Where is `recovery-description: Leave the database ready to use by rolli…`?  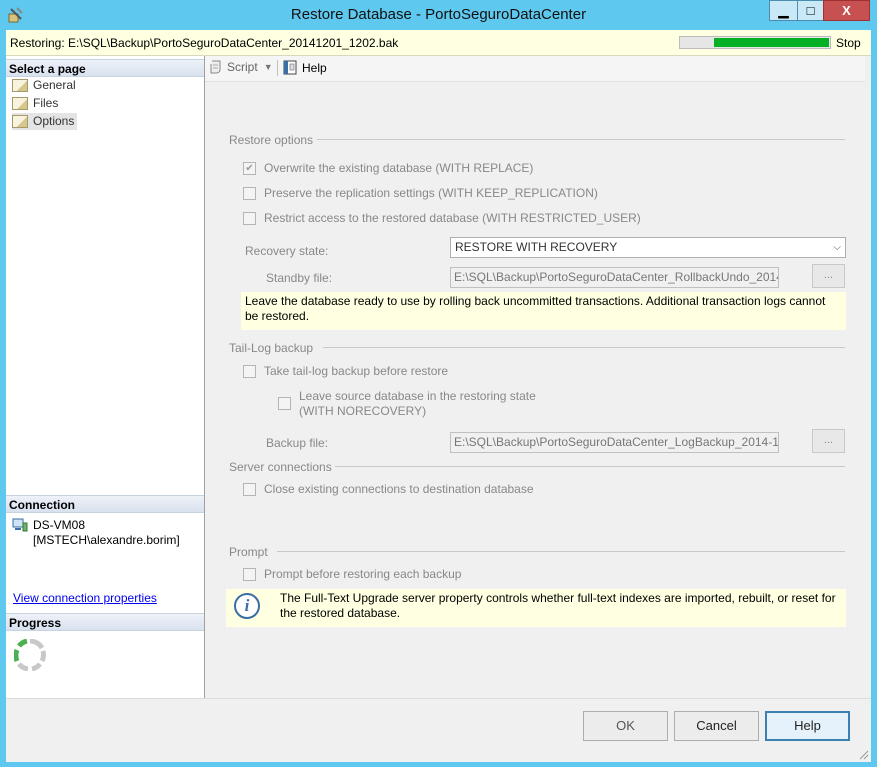
recovery-description: Leave the database ready to use by rolli… is located at coordinates (543, 311).